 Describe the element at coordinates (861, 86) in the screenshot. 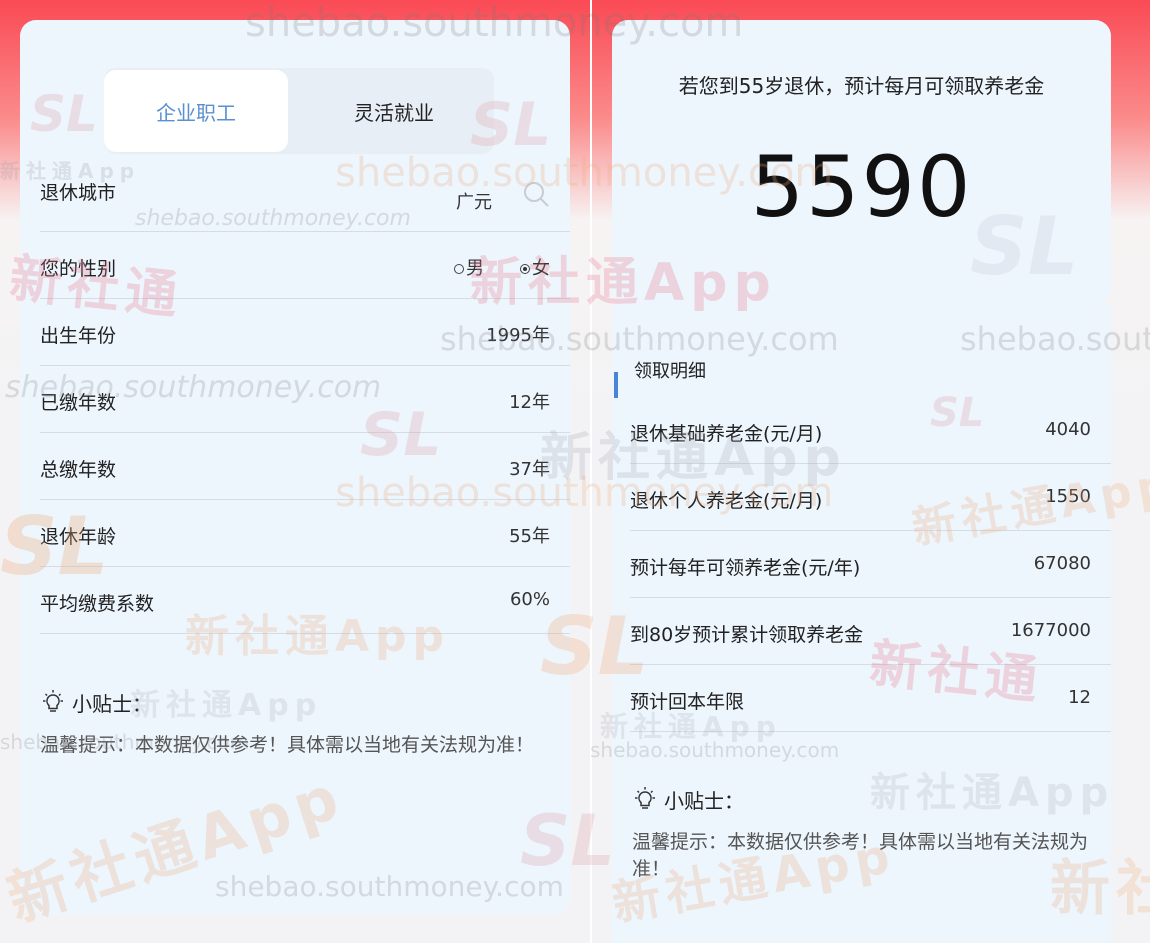

I see `result-headline: 若您到55岁退休，预计每月可领取养老金` at that location.